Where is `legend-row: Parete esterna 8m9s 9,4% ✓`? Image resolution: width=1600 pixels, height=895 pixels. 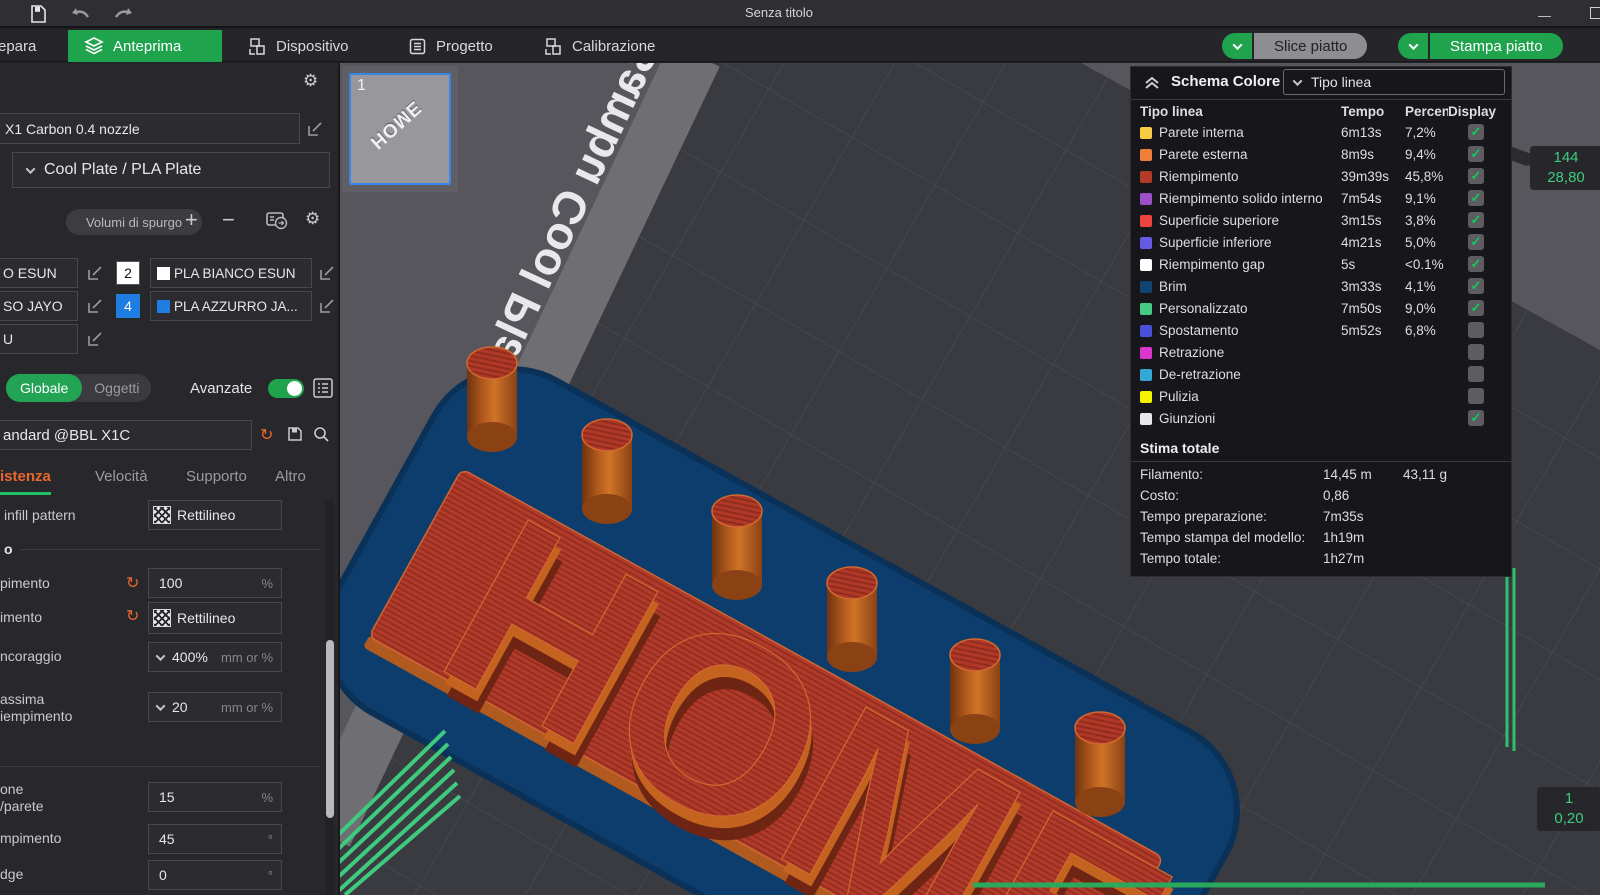
legend-row: Parete esterna 8m9s 9,4% ✓ is located at coordinates (1321, 155).